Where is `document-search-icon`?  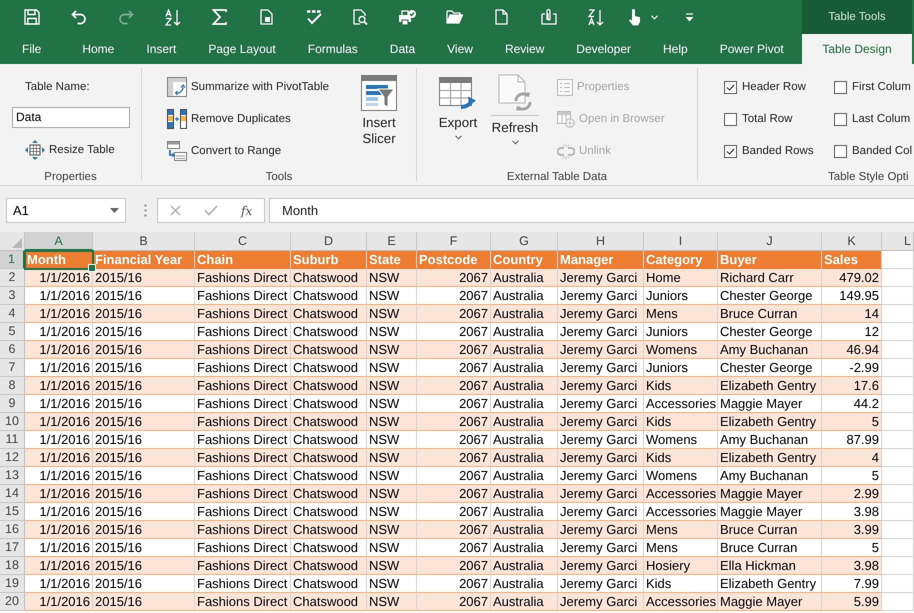
document-search-icon is located at coordinates (360, 17).